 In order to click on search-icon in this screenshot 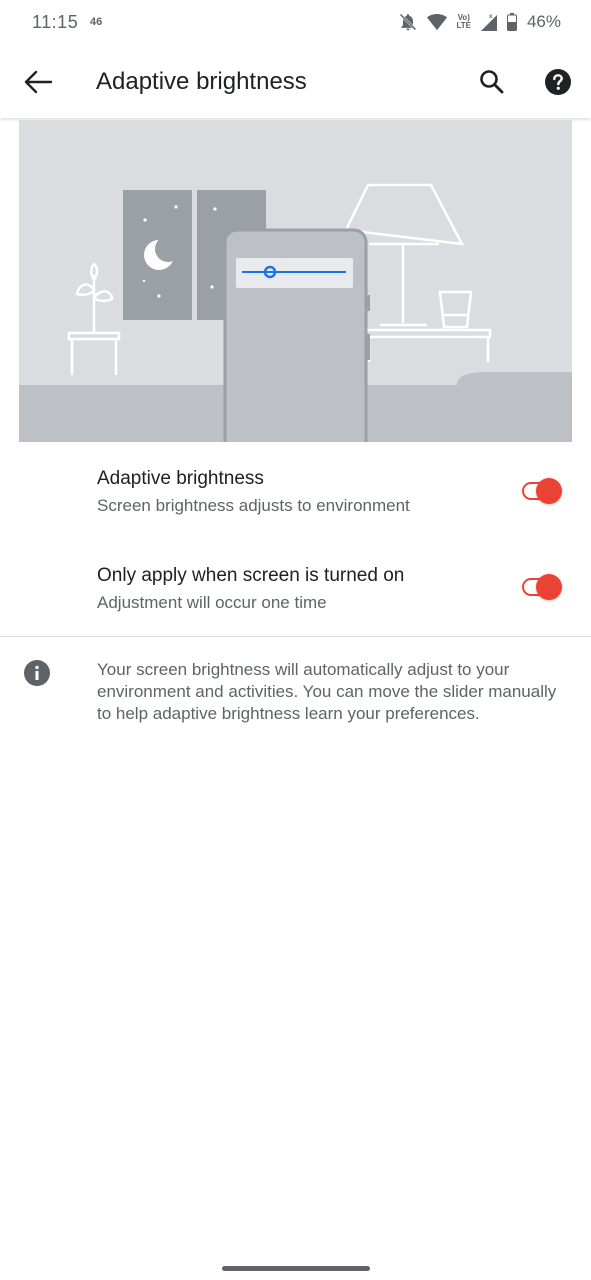, I will do `click(492, 82)`.